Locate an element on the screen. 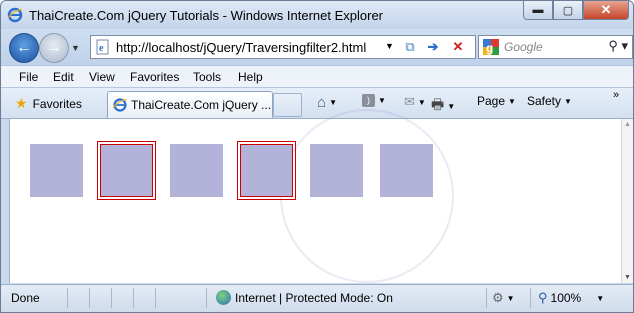 This screenshot has width=634, height=313. mail-icon: ✉ is located at coordinates (409, 101).